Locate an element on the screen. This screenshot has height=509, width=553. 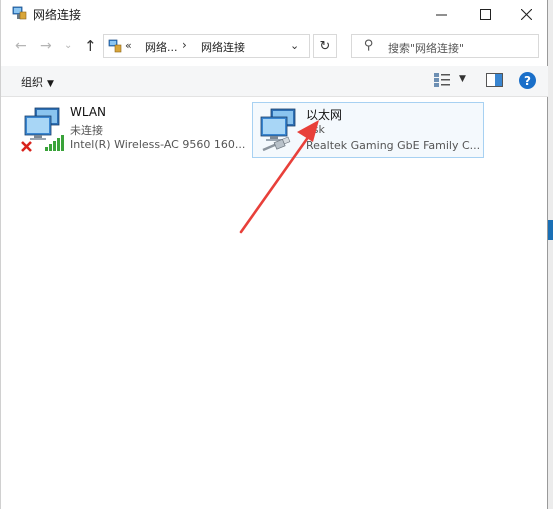
chevron-down-icon: ▼ is located at coordinates (50, 84).